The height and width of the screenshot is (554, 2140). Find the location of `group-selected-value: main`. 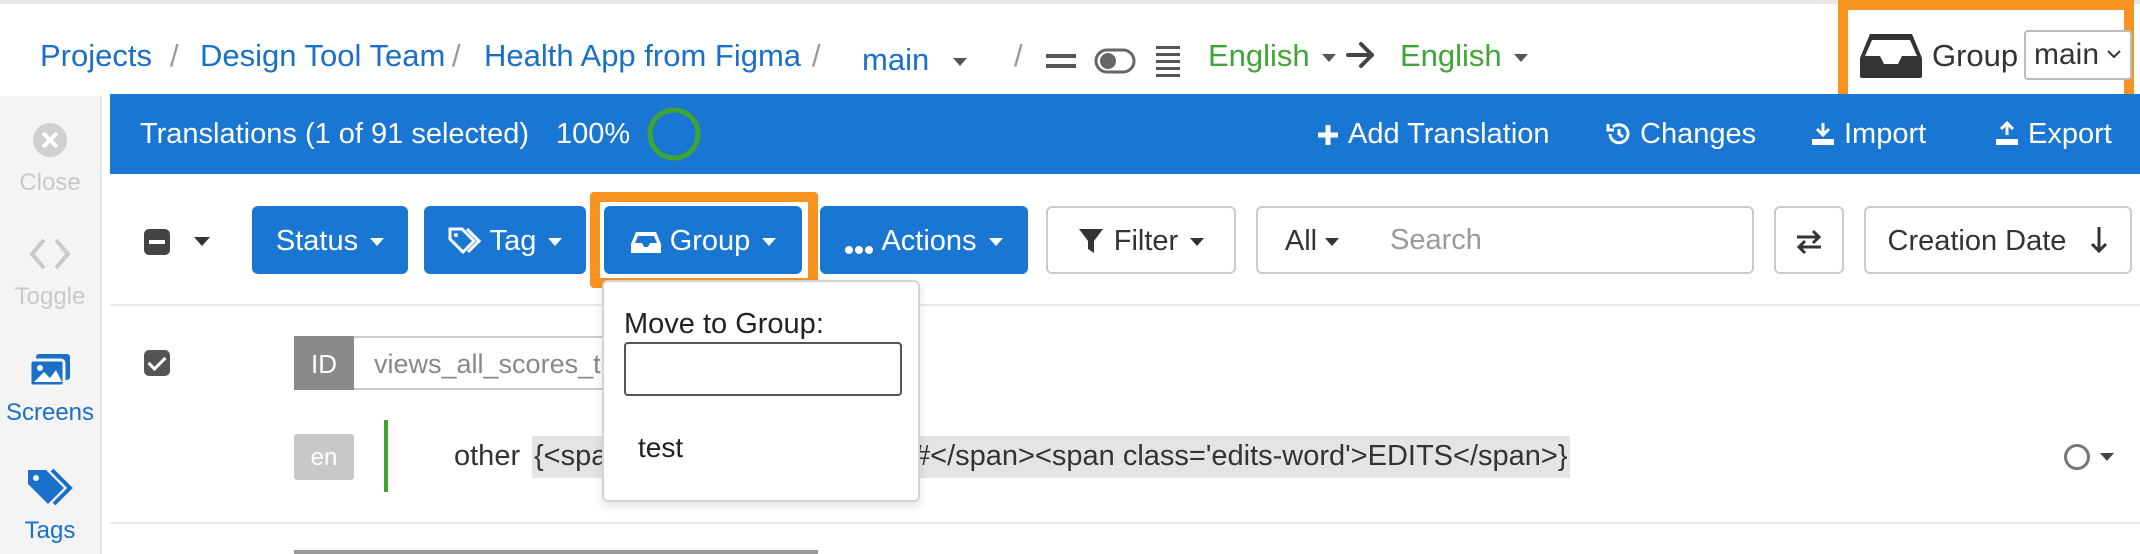

group-selected-value: main is located at coordinates (2067, 54).